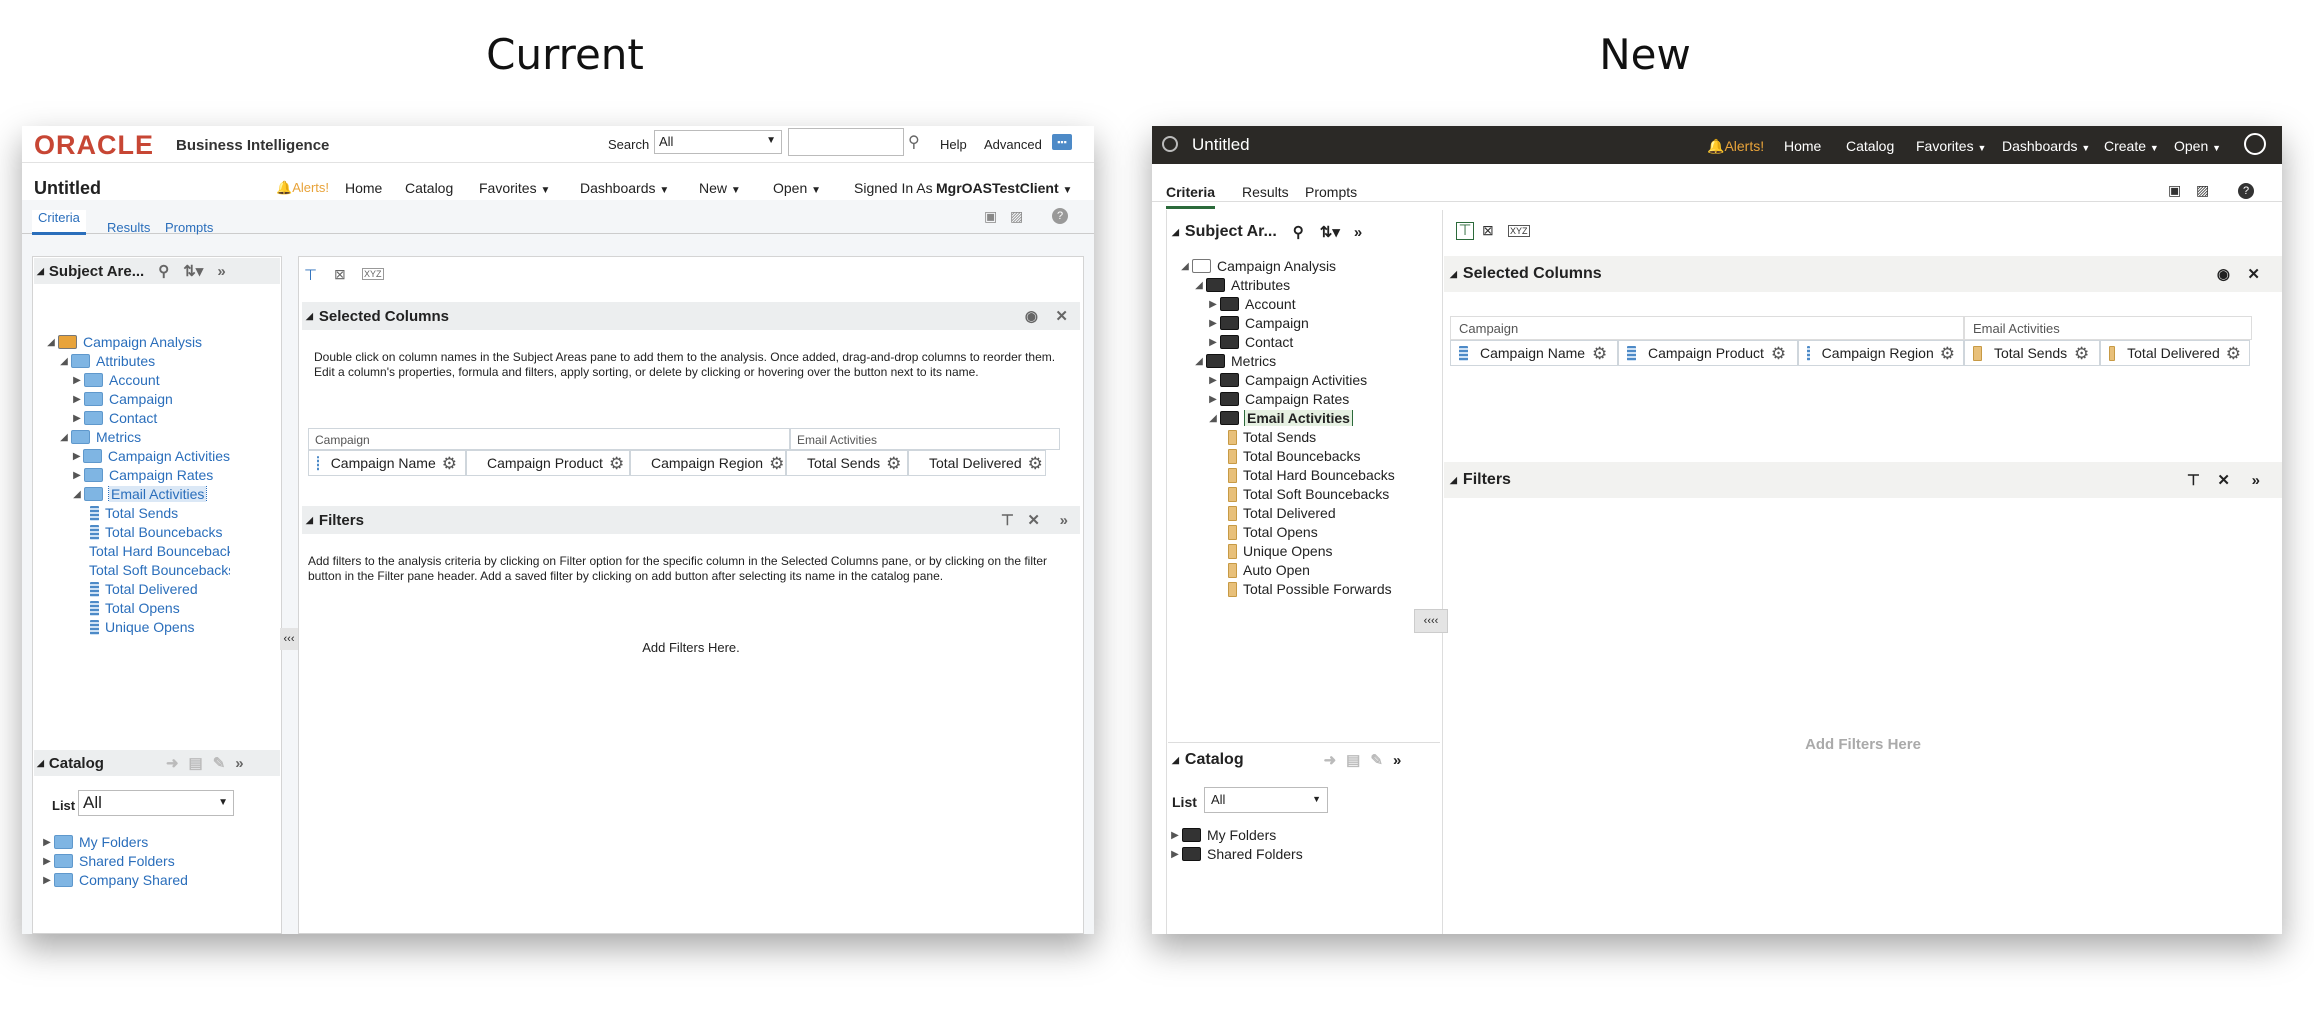 The image size is (2314, 1024). I want to click on catalog-folder: ▶ Company Shared, so click(114, 880).